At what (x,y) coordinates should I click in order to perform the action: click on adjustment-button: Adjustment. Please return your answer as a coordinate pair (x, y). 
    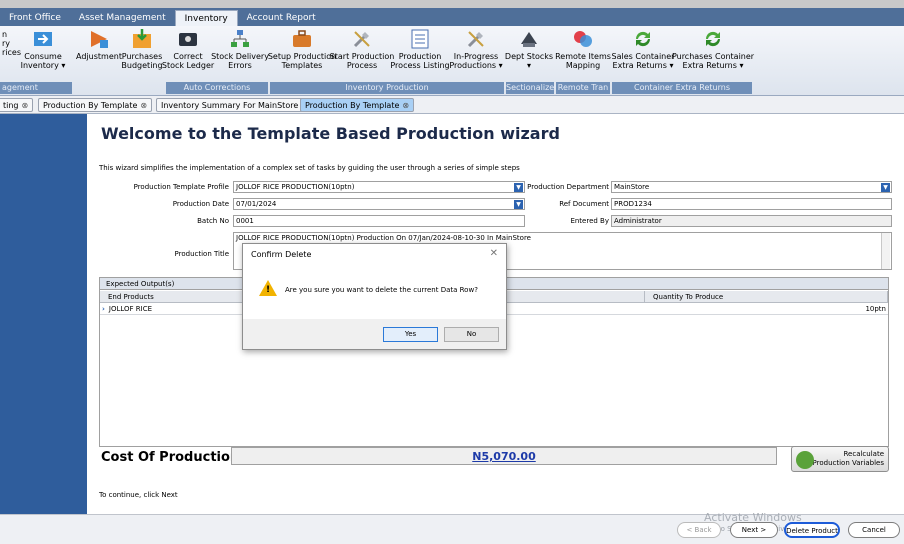
    Looking at the image, I should click on (99, 44).